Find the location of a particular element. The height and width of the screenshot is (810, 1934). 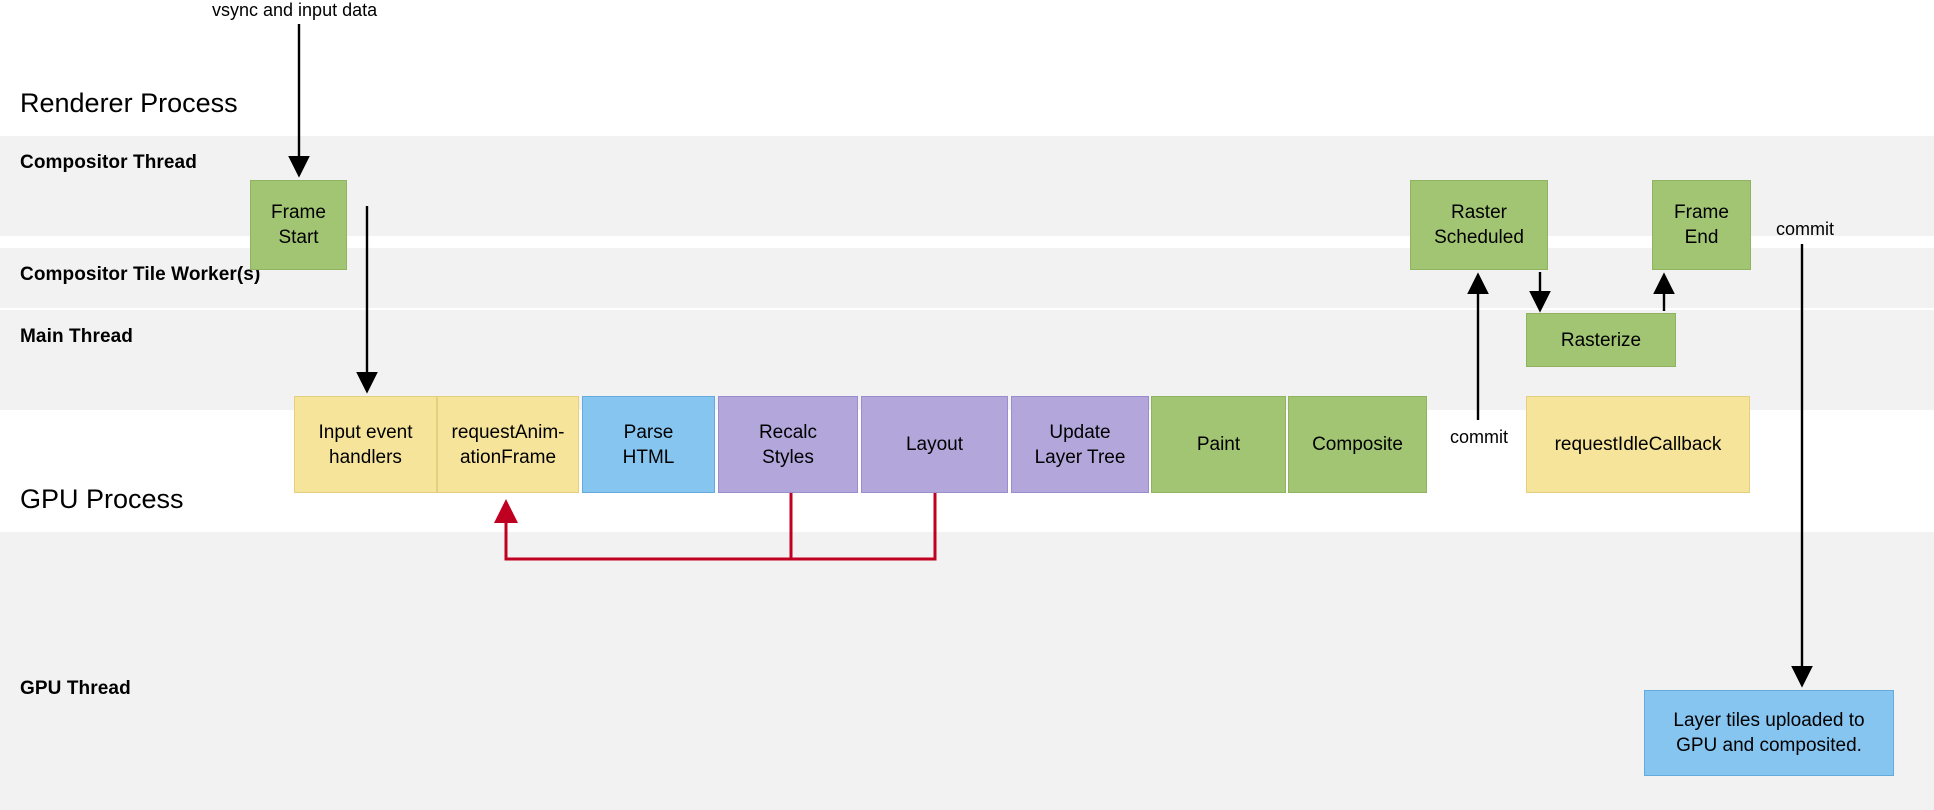

box-paint: Paint is located at coordinates (1218, 444).